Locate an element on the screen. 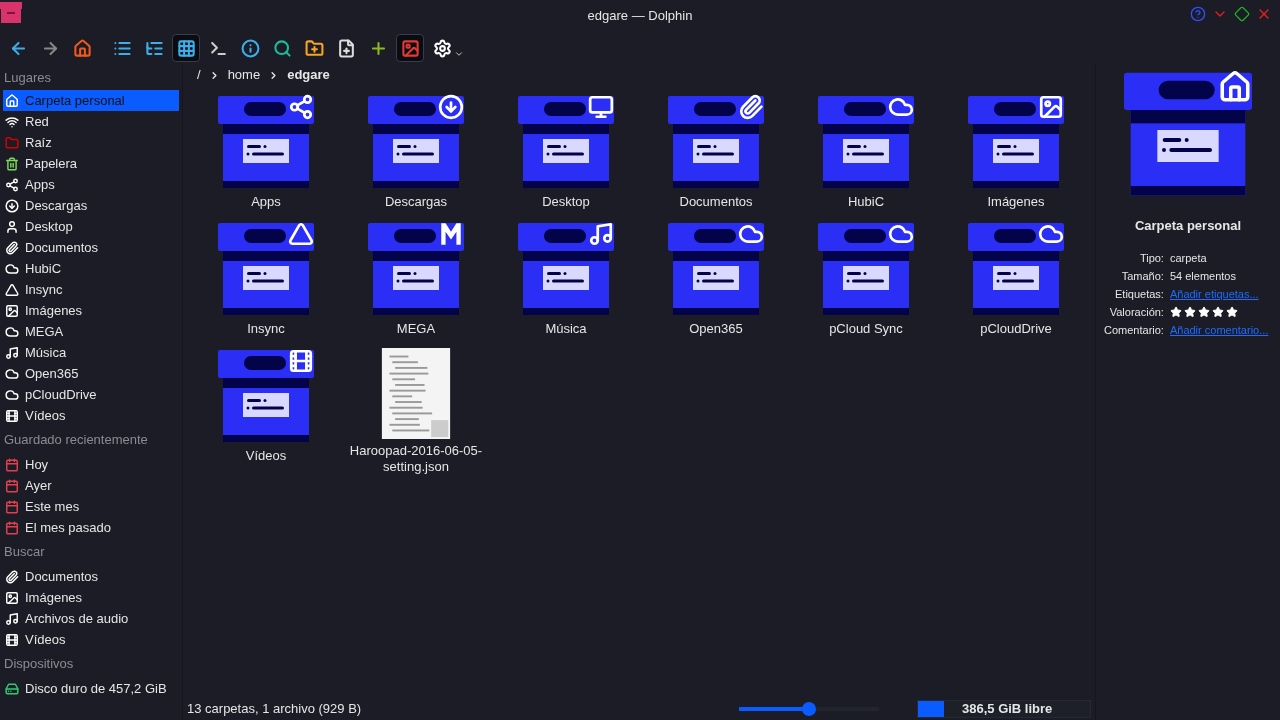  triangle-icon is located at coordinates (12, 289).